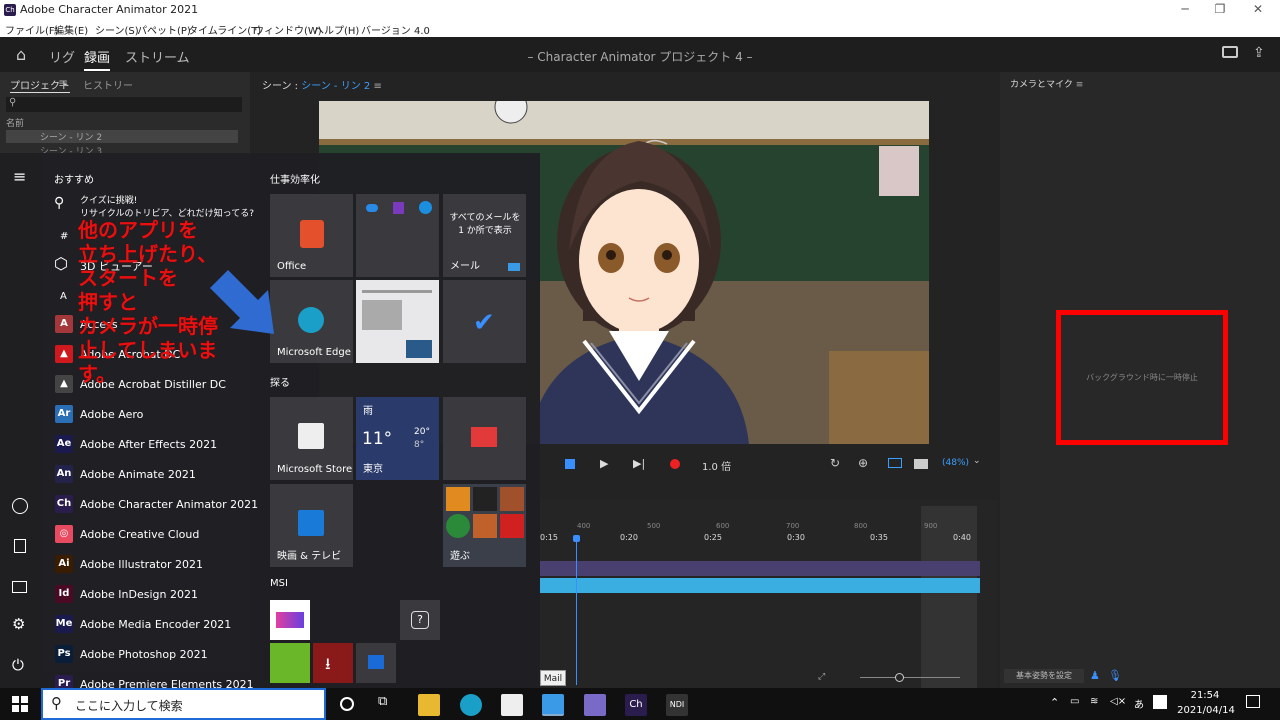 Image resolution: width=1280 pixels, height=720 pixels. Describe the element at coordinates (32, 29) in the screenshot. I see `menu-file: ファイル(F)` at that location.